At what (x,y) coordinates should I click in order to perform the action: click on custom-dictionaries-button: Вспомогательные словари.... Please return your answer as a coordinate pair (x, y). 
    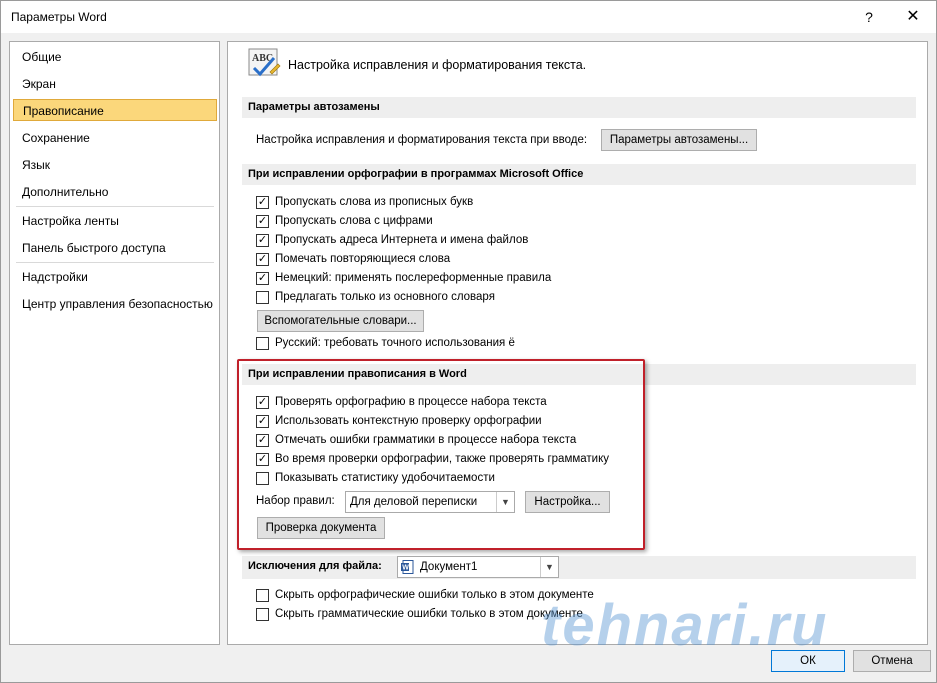
    Looking at the image, I should click on (340, 321).